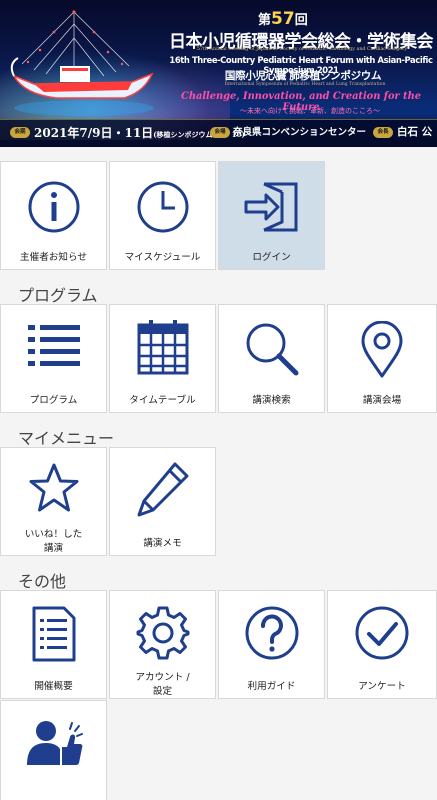  What do you see at coordinates (265, 20) in the screenshot?
I see `edition-prefix: 第` at bounding box center [265, 20].